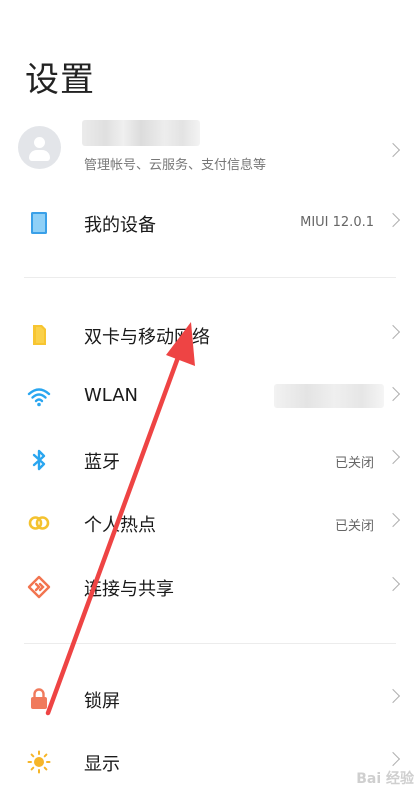 The width and height of the screenshot is (420, 794). Describe the element at coordinates (210, 699) in the screenshot. I see `lock-screen-row: 锁屏` at that location.